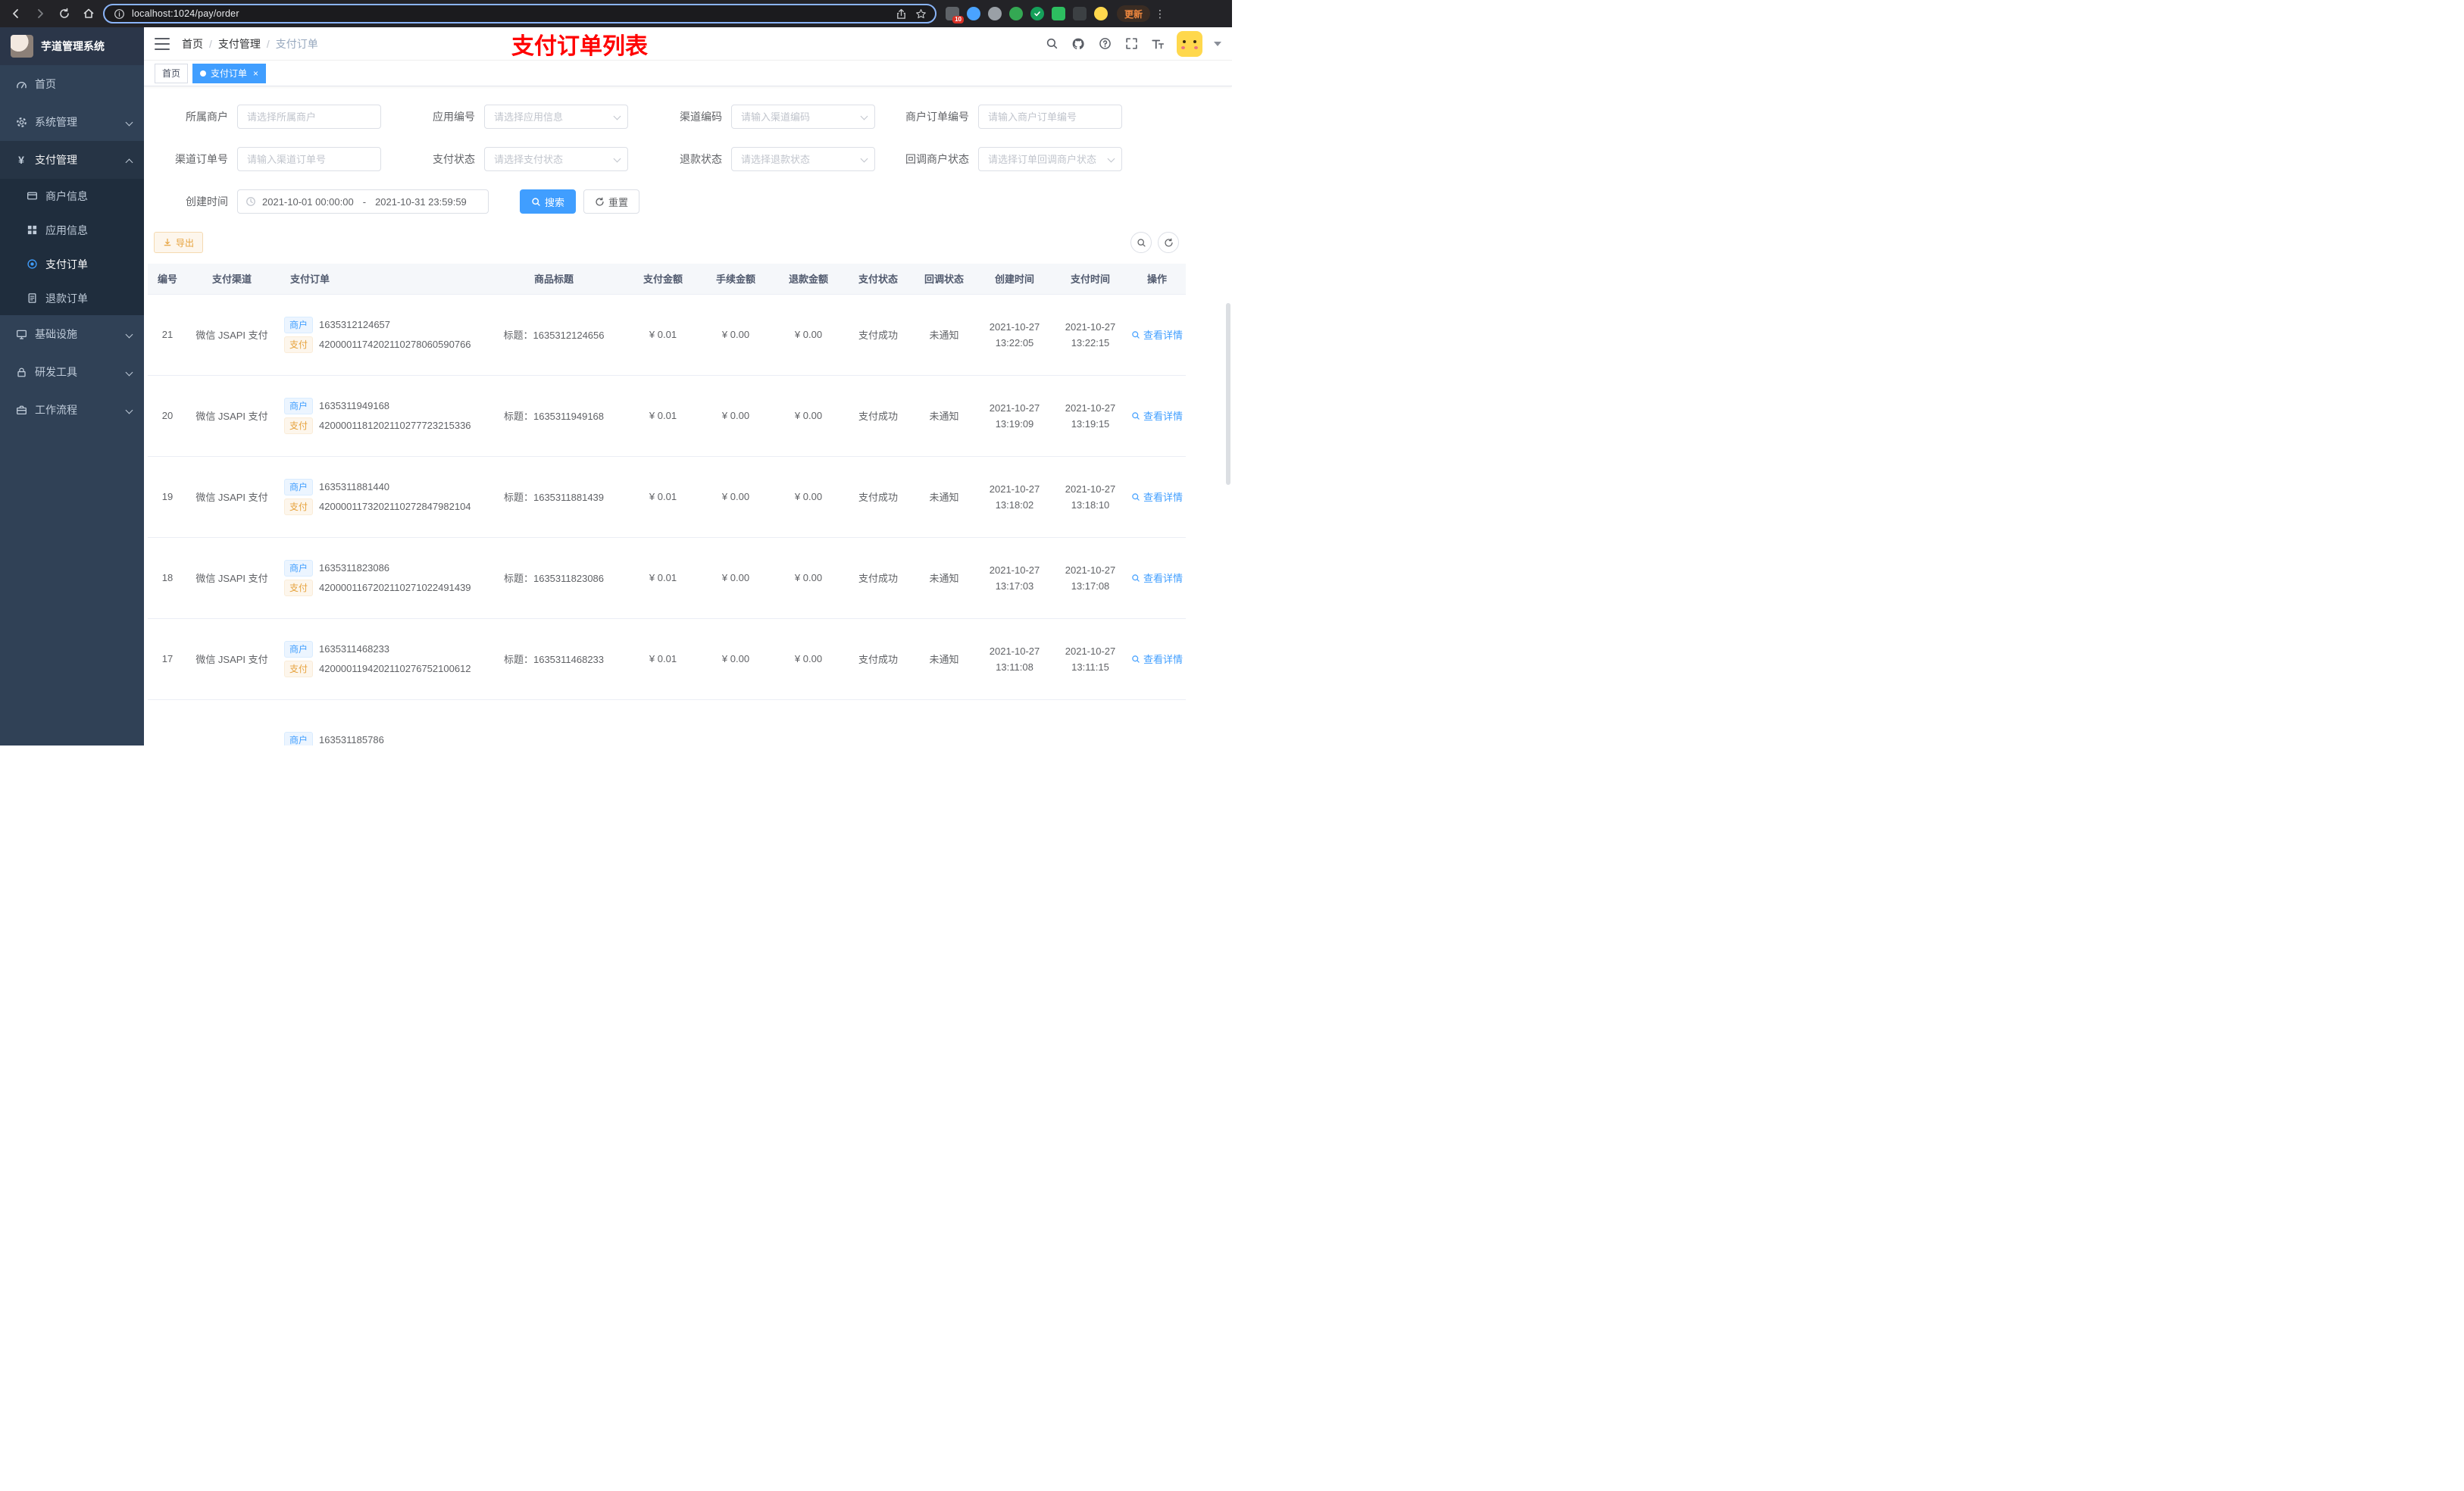 Image resolution: width=2464 pixels, height=1491 pixels. I want to click on merchant-order-no: 1635311949168, so click(354, 405).